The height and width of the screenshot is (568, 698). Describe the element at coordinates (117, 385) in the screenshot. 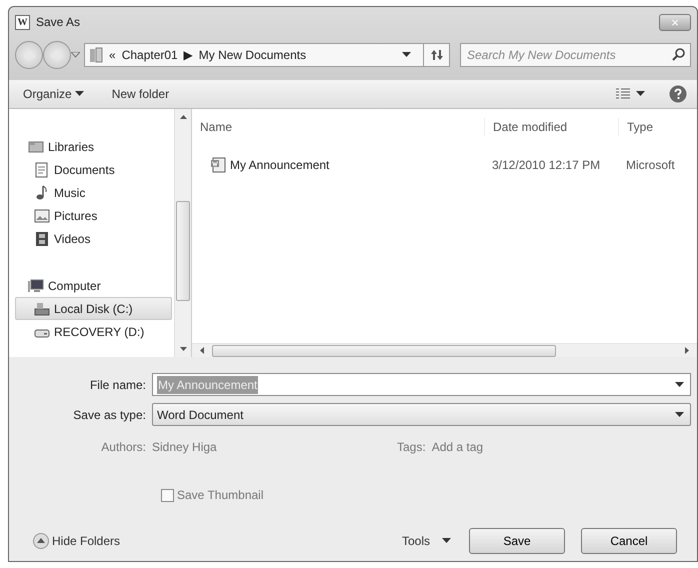

I see `file-name-label: File name:` at that location.